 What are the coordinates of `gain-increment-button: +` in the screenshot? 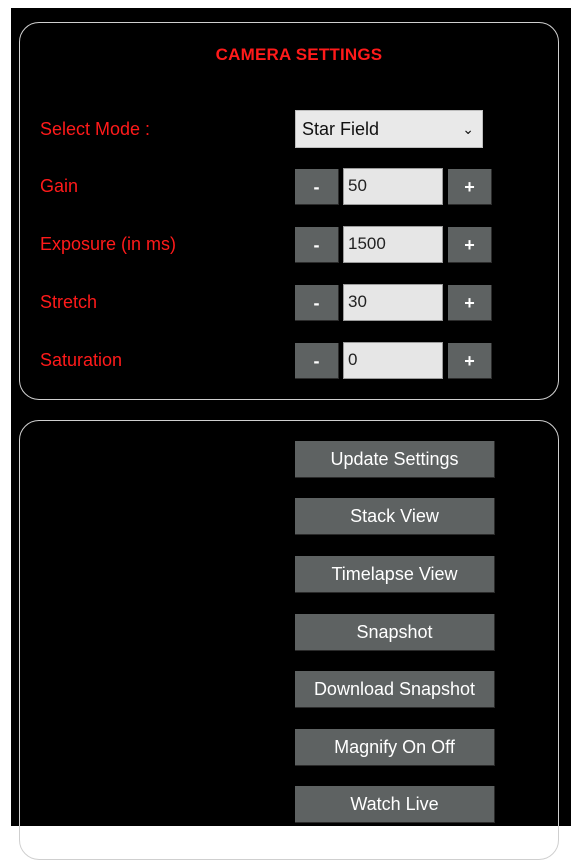 It's located at (470, 187).